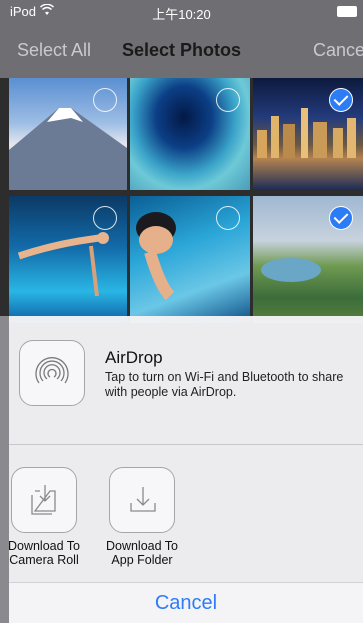 The width and height of the screenshot is (363, 623). I want to click on download-app-folder-button: Download To App Folder, so click(142, 517).